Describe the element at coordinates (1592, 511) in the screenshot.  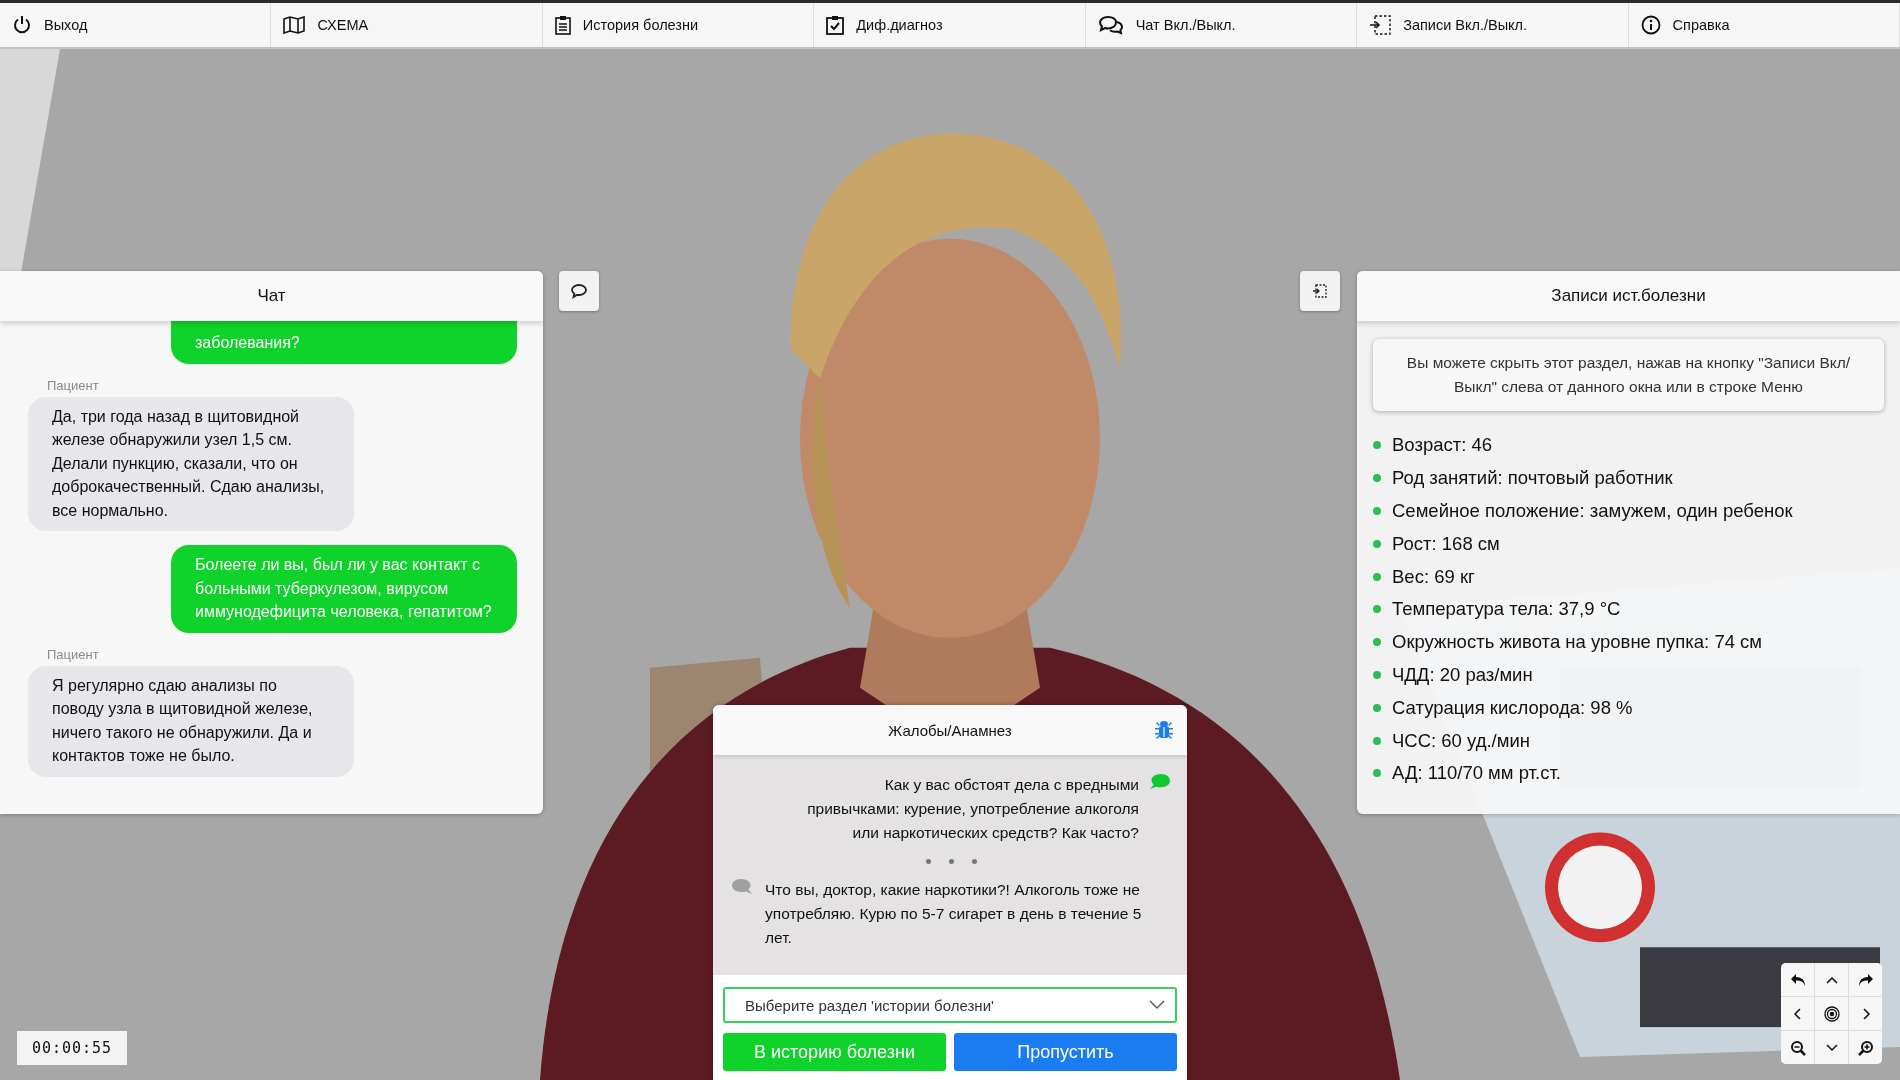
I see `record-text: Семейное положение: замужем, один ребенок` at that location.